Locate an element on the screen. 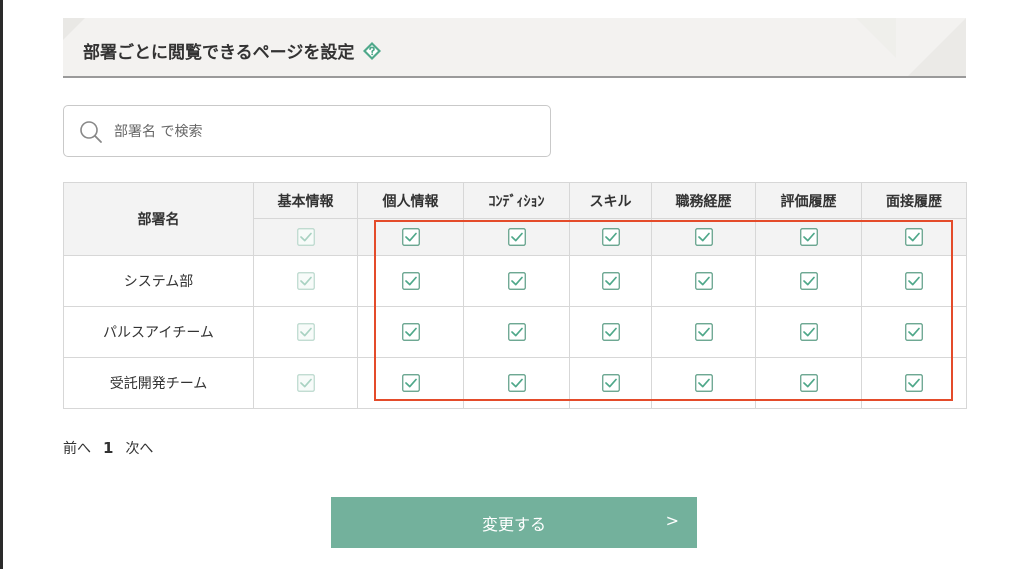 This screenshot has height=569, width=1024. table-row: システム部 is located at coordinates (515, 281).